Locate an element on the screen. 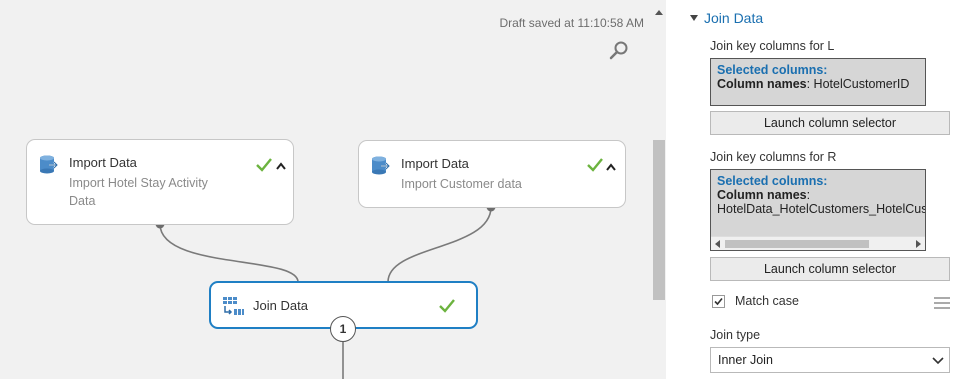 Image resolution: width=978 pixels, height=379 pixels. module-title: Join Data is located at coordinates (280, 305).